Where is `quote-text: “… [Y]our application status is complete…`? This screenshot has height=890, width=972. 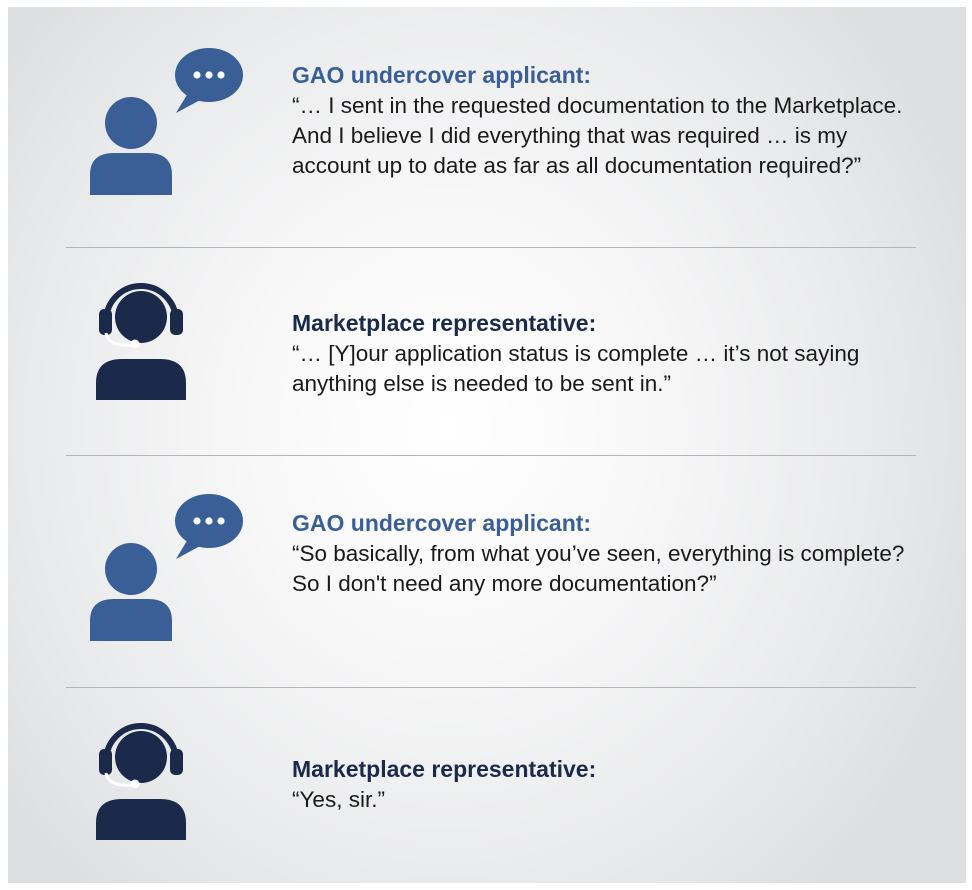
quote-text: “… [Y]our application status is complete… is located at coordinates (576, 368).